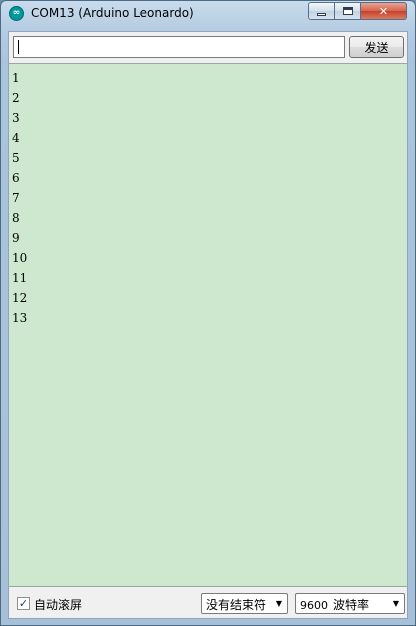 This screenshot has width=416, height=626. What do you see at coordinates (208, 14) in the screenshot?
I see `title-bar: ∞ COM13 (Arduino Leonardo) ✕` at bounding box center [208, 14].